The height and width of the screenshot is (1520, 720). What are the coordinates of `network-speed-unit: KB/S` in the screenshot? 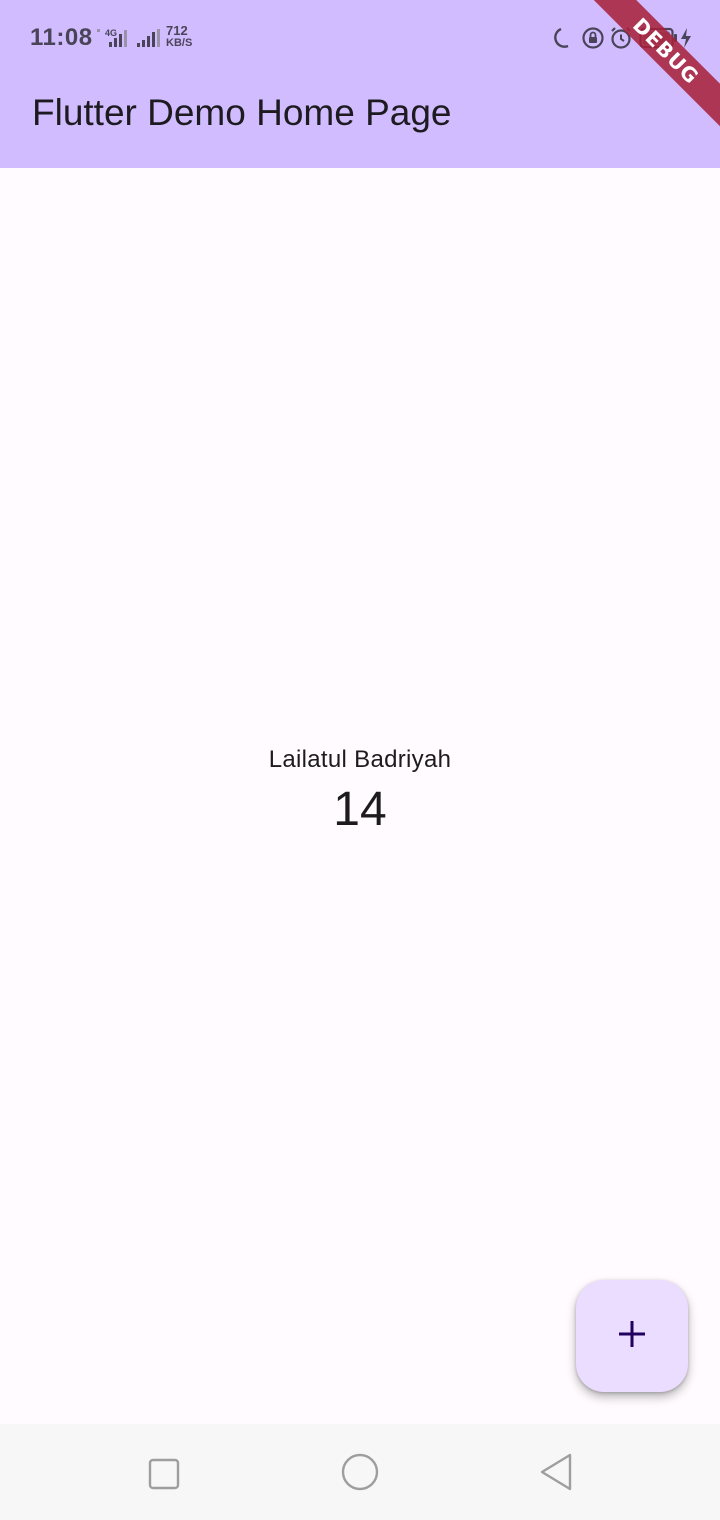 It's located at (179, 43).